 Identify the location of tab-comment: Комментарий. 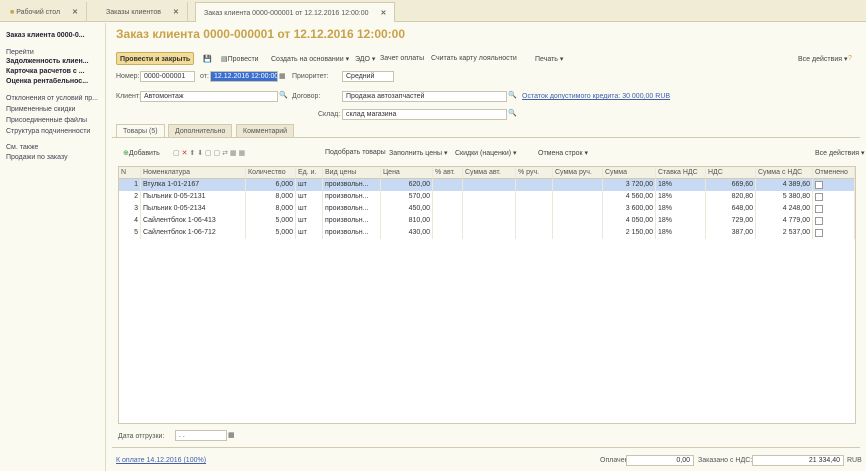
(265, 130).